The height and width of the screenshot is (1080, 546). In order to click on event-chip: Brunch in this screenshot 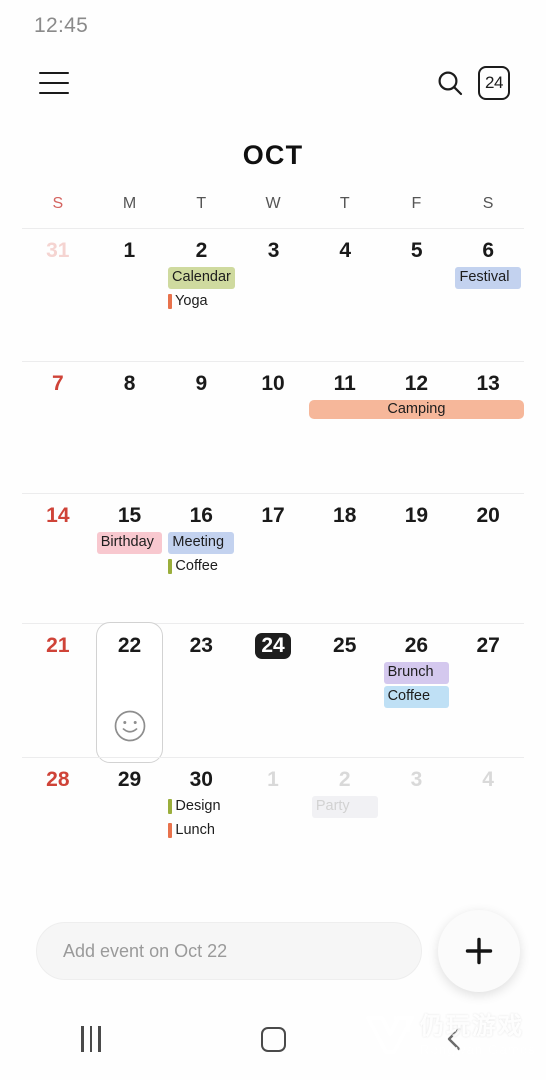, I will do `click(416, 673)`.